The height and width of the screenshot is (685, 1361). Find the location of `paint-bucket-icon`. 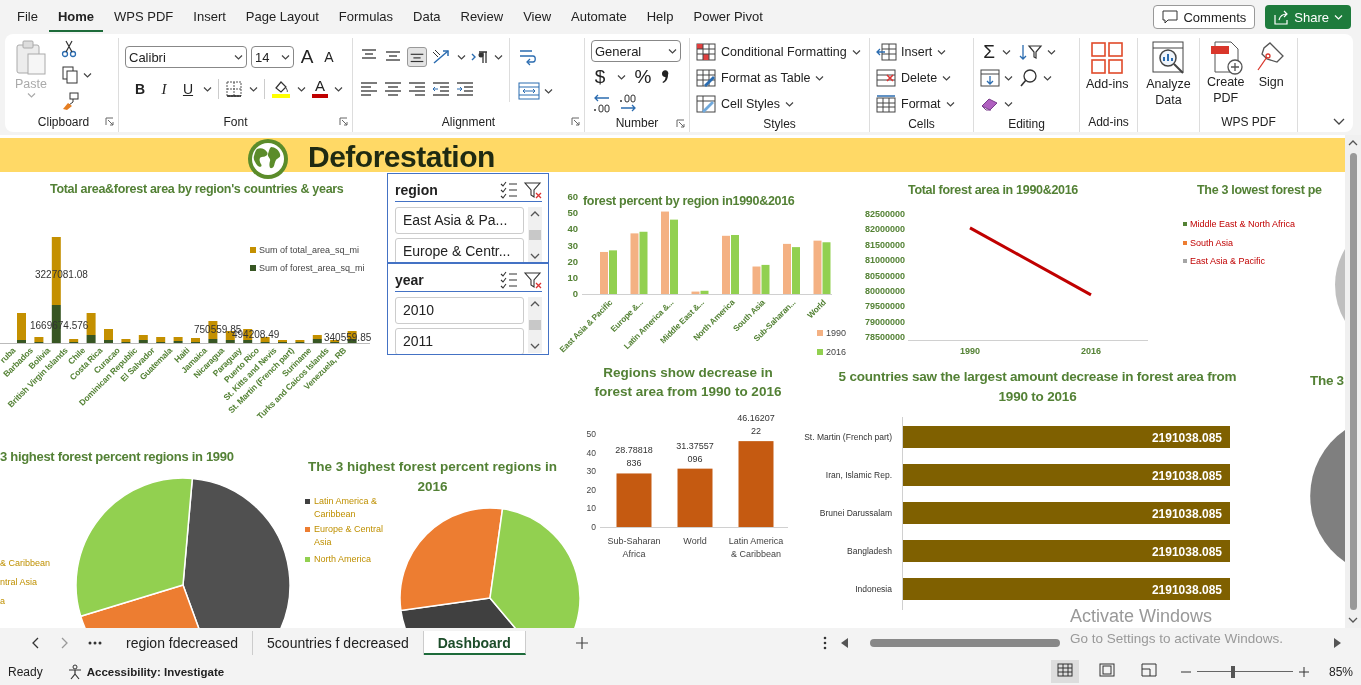

paint-bucket-icon is located at coordinates (281, 89).